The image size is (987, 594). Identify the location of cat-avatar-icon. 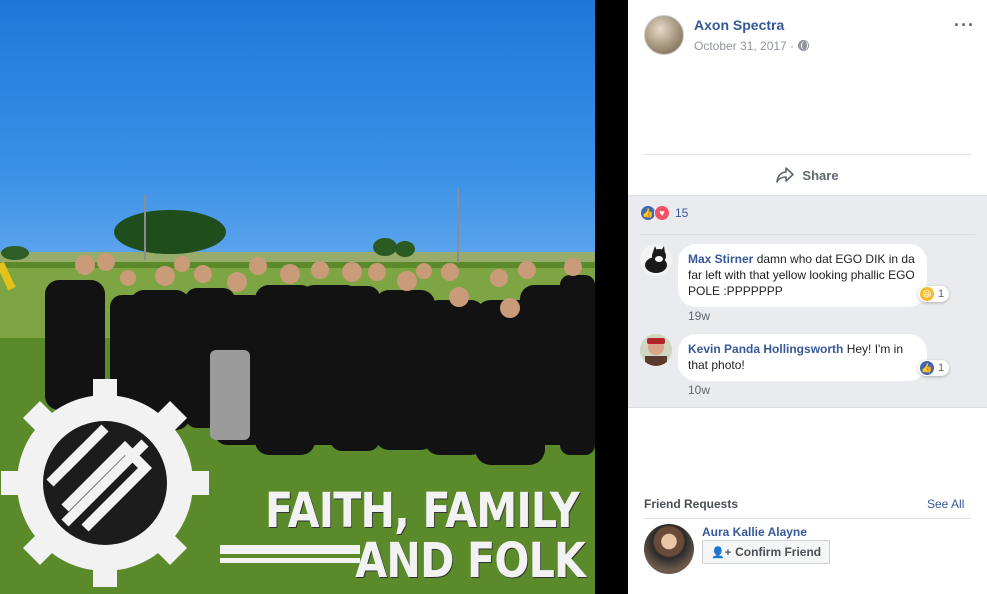
(656, 260).